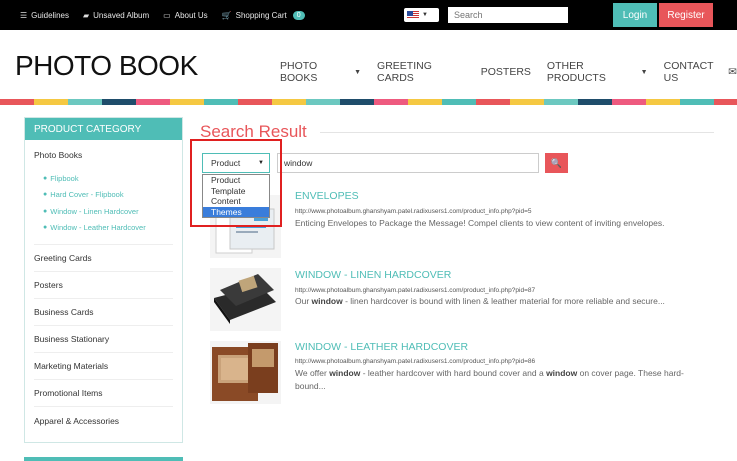  What do you see at coordinates (635, 15) in the screenshot?
I see `login-button: Login` at bounding box center [635, 15].